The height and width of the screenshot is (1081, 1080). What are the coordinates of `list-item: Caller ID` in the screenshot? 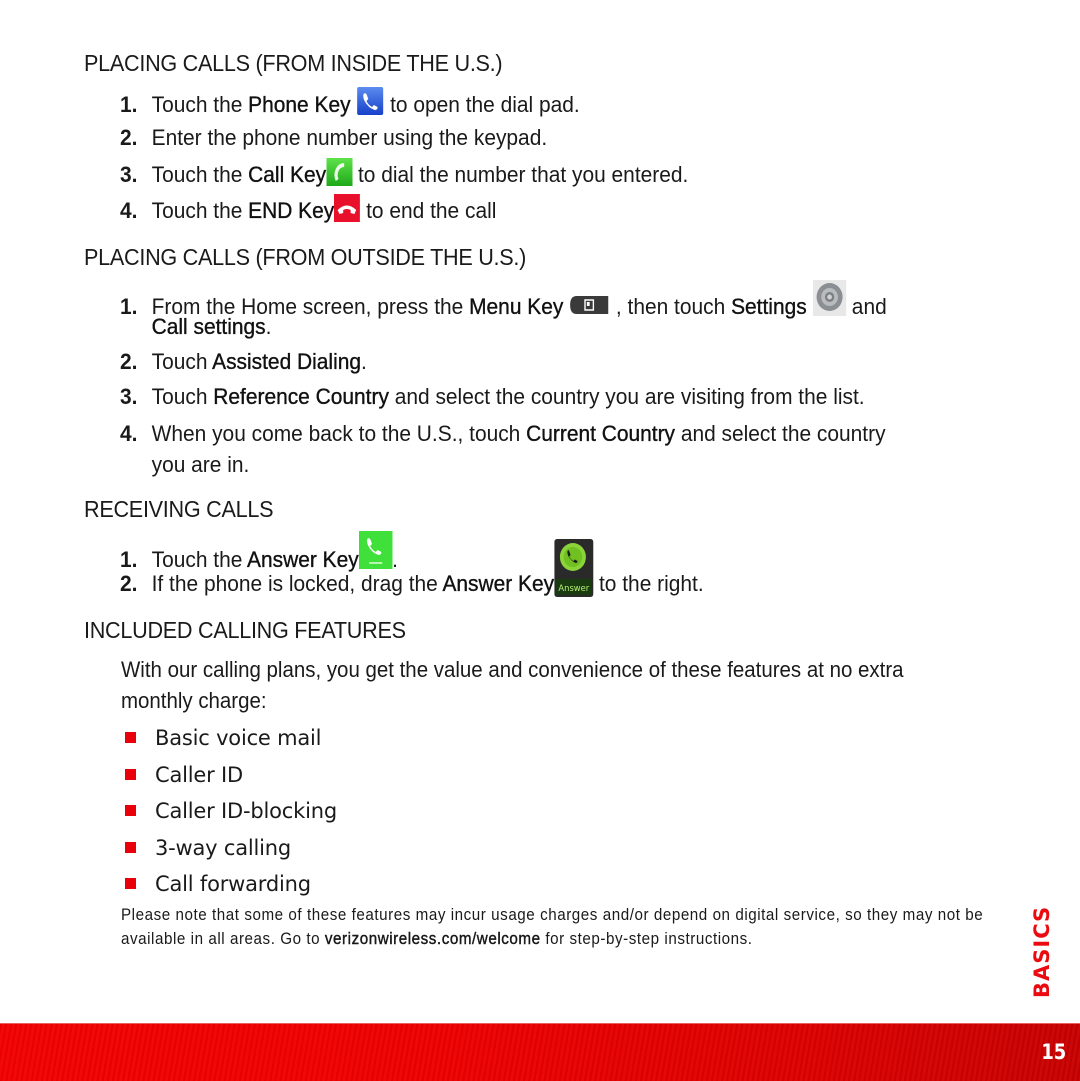 It's located at (229, 775).